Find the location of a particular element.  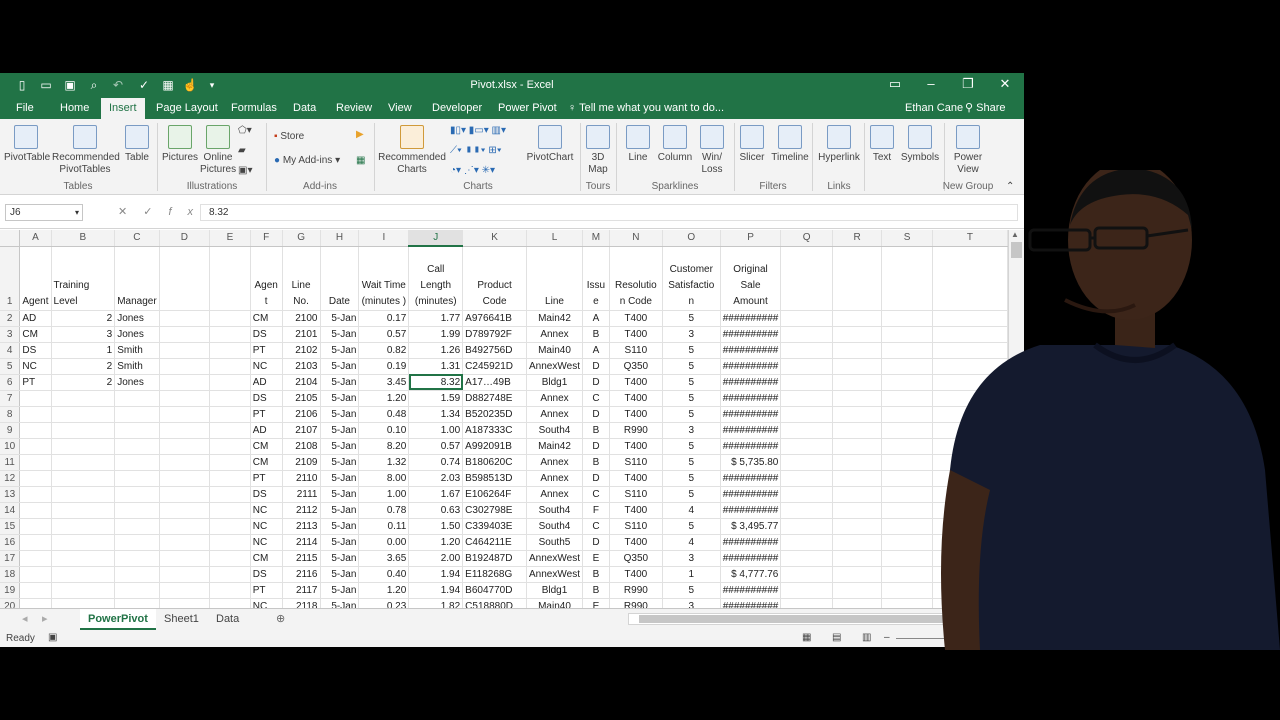

cancel-icon: ✕ is located at coordinates (130, 212).